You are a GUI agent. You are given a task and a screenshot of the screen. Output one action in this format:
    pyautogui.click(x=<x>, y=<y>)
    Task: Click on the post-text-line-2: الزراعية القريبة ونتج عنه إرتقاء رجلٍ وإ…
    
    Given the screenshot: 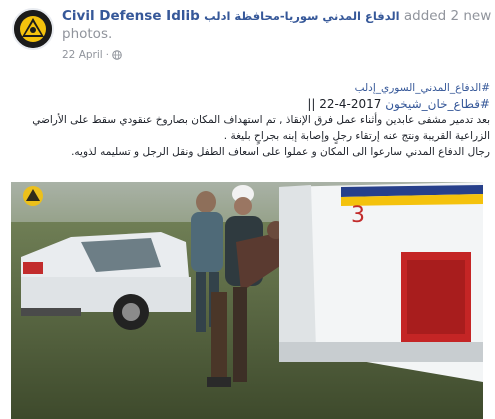 What is the action you would take?
    pyautogui.click(x=356, y=136)
    